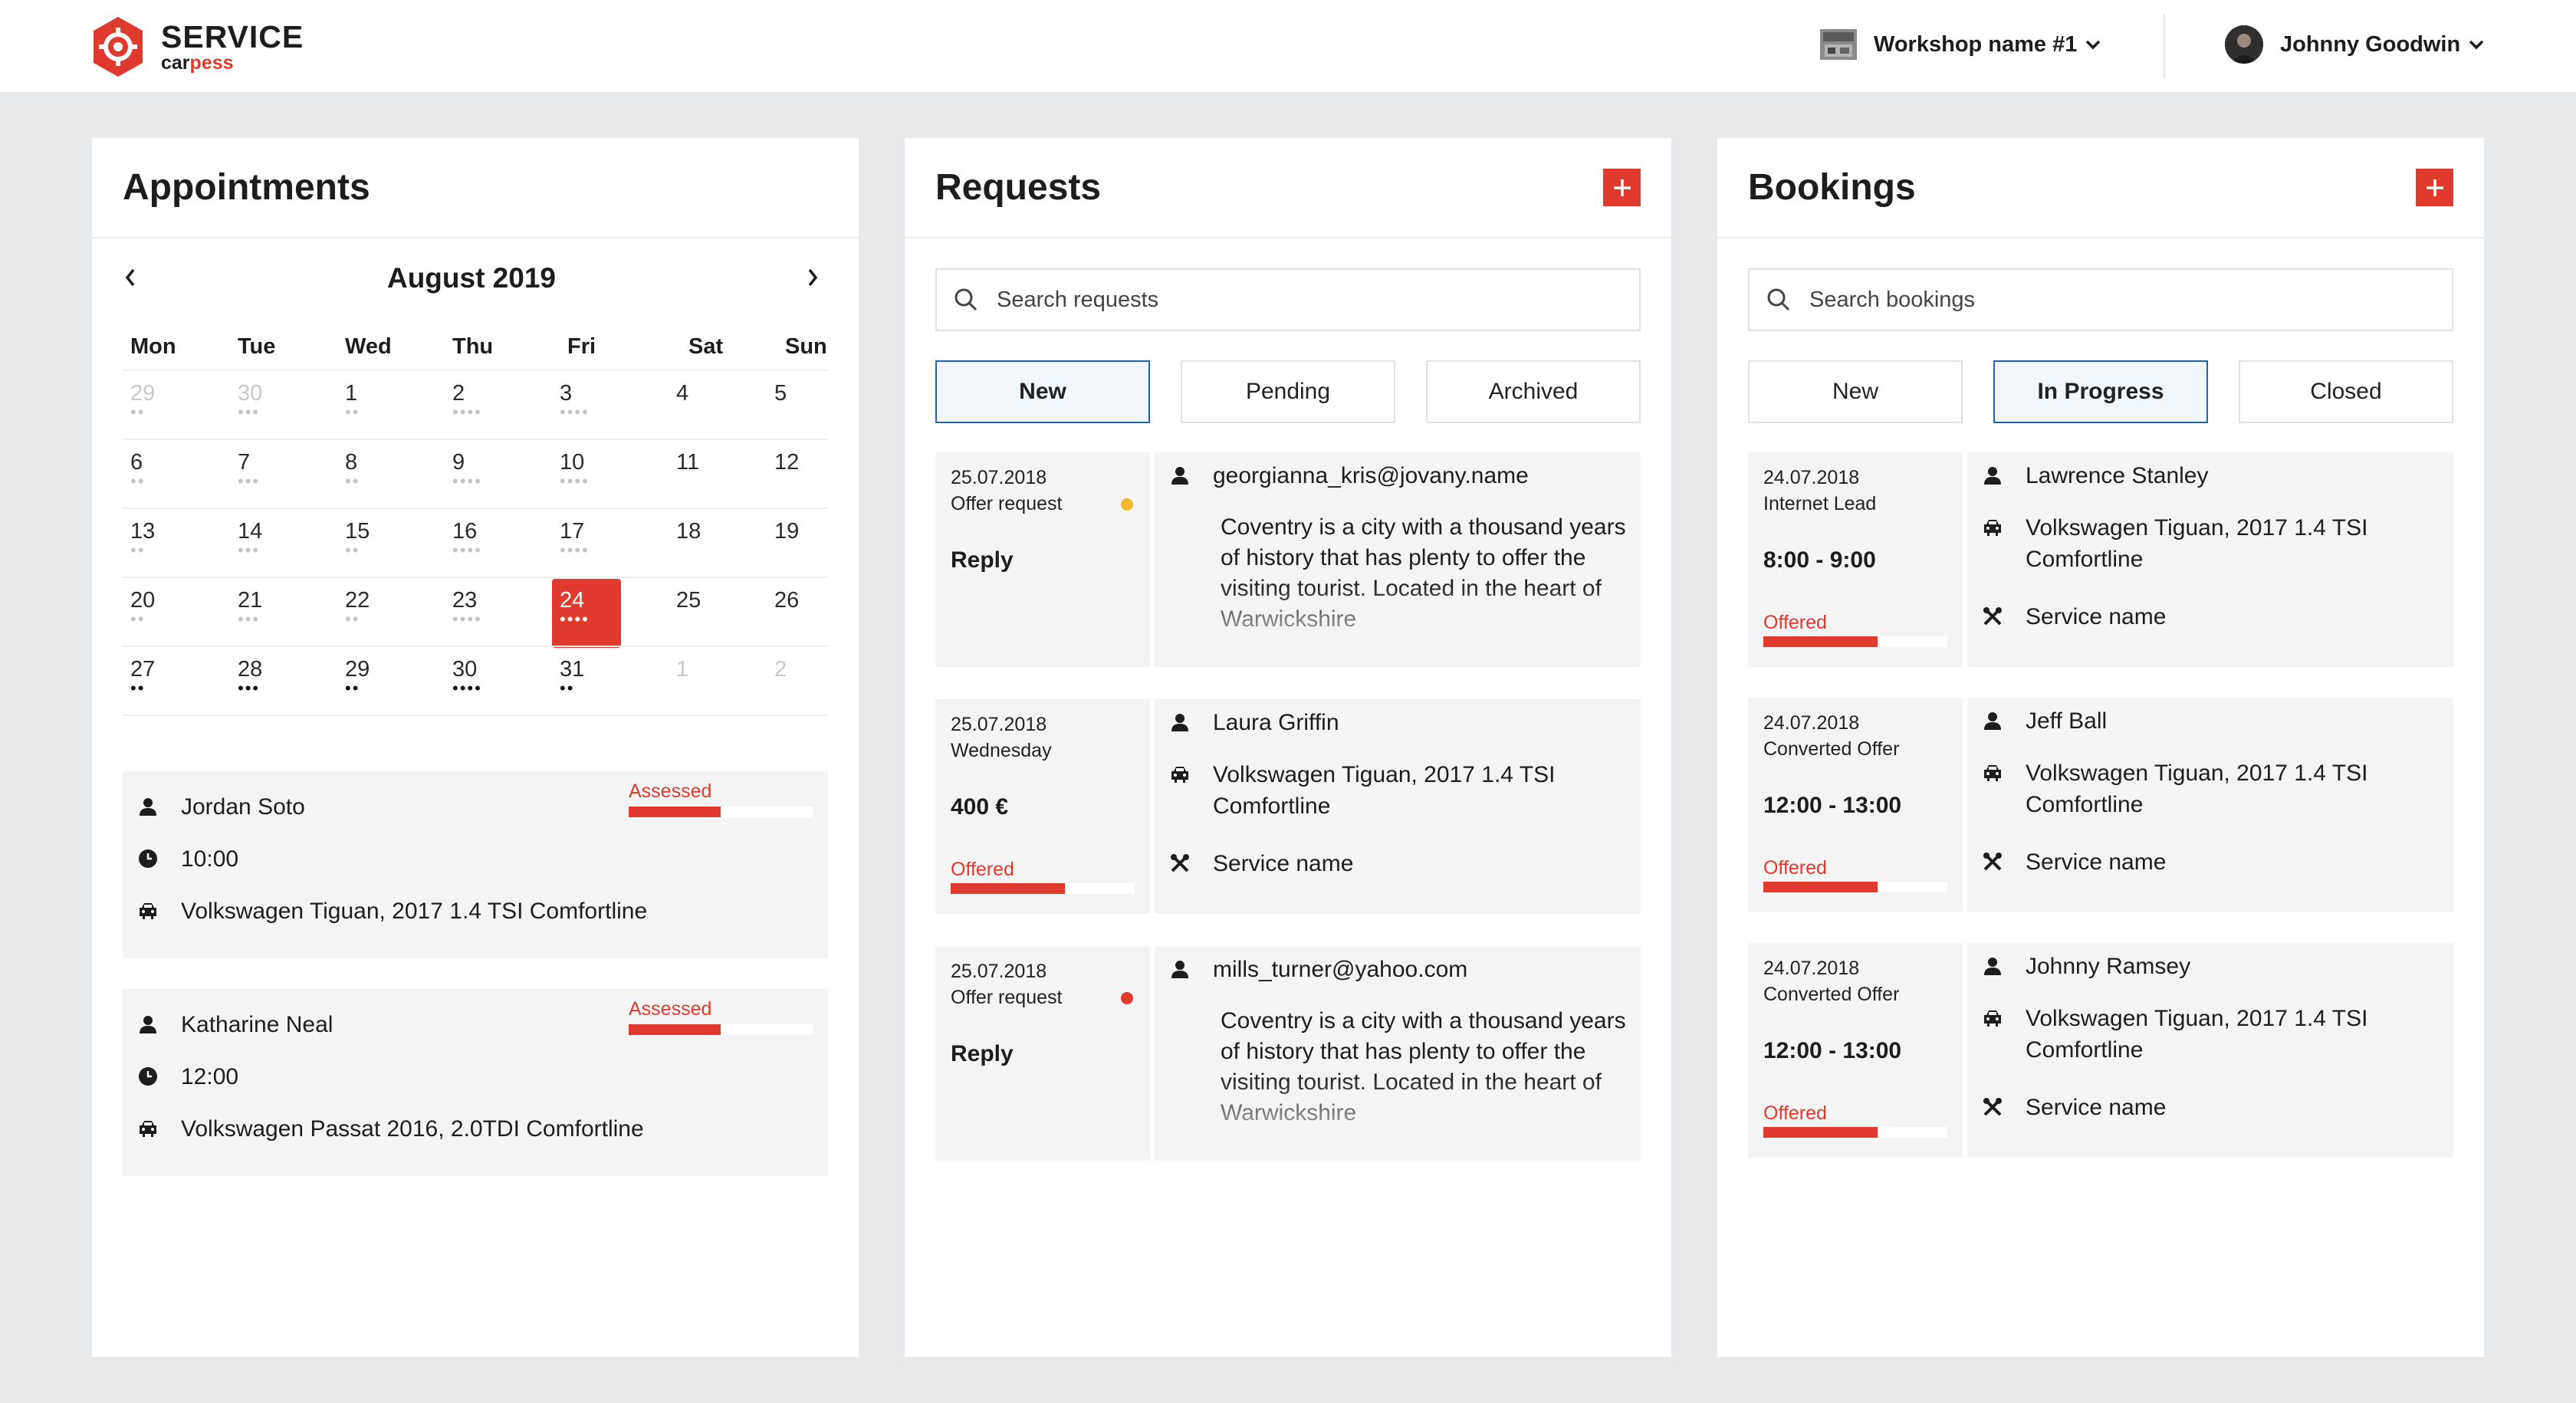  Describe the element at coordinates (264, 683) in the screenshot. I see `calendar-day: 28 •••` at that location.